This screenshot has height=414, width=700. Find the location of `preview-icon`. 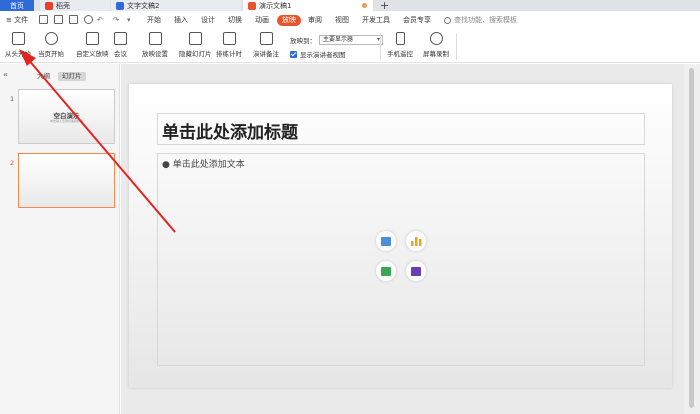

preview-icon is located at coordinates (88, 19).